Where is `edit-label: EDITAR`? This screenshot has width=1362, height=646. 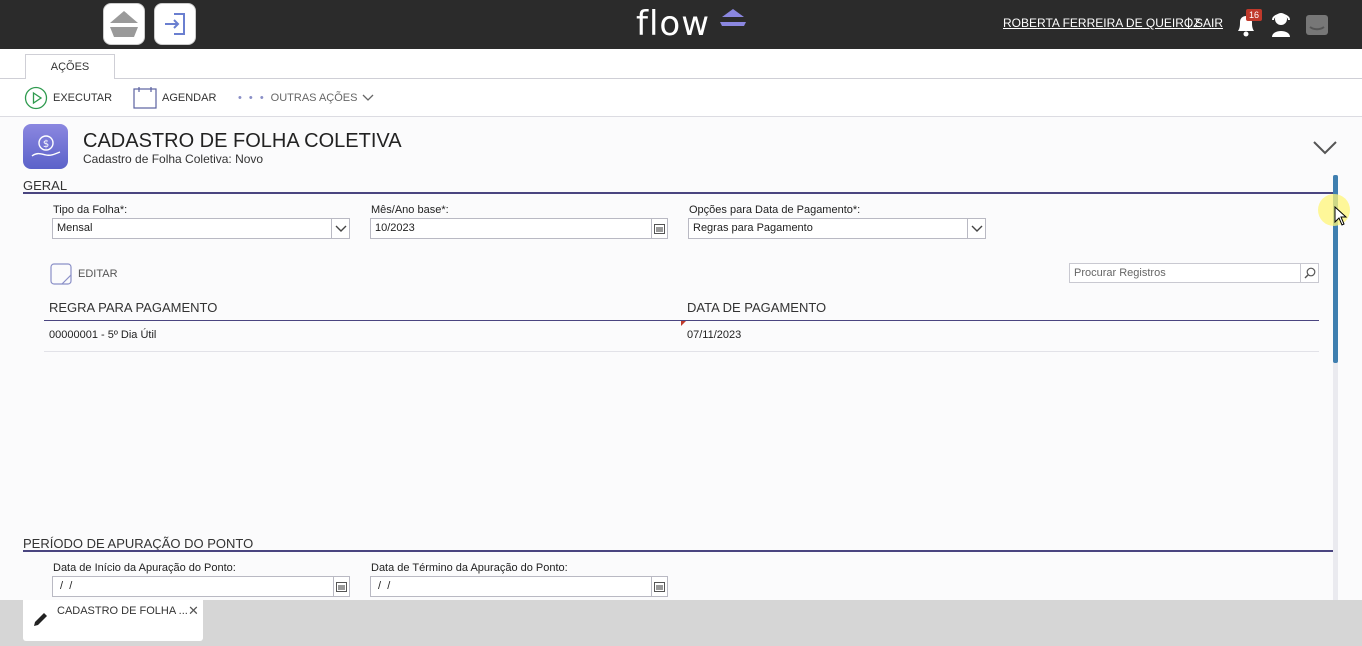
edit-label: EDITAR is located at coordinates (98, 274).